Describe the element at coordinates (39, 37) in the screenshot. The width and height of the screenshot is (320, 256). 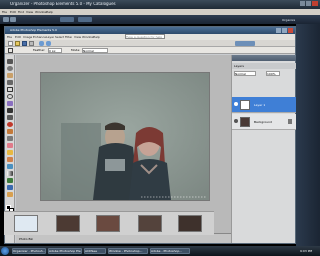
I see `editor-menu-enhance: Enhance` at that location.